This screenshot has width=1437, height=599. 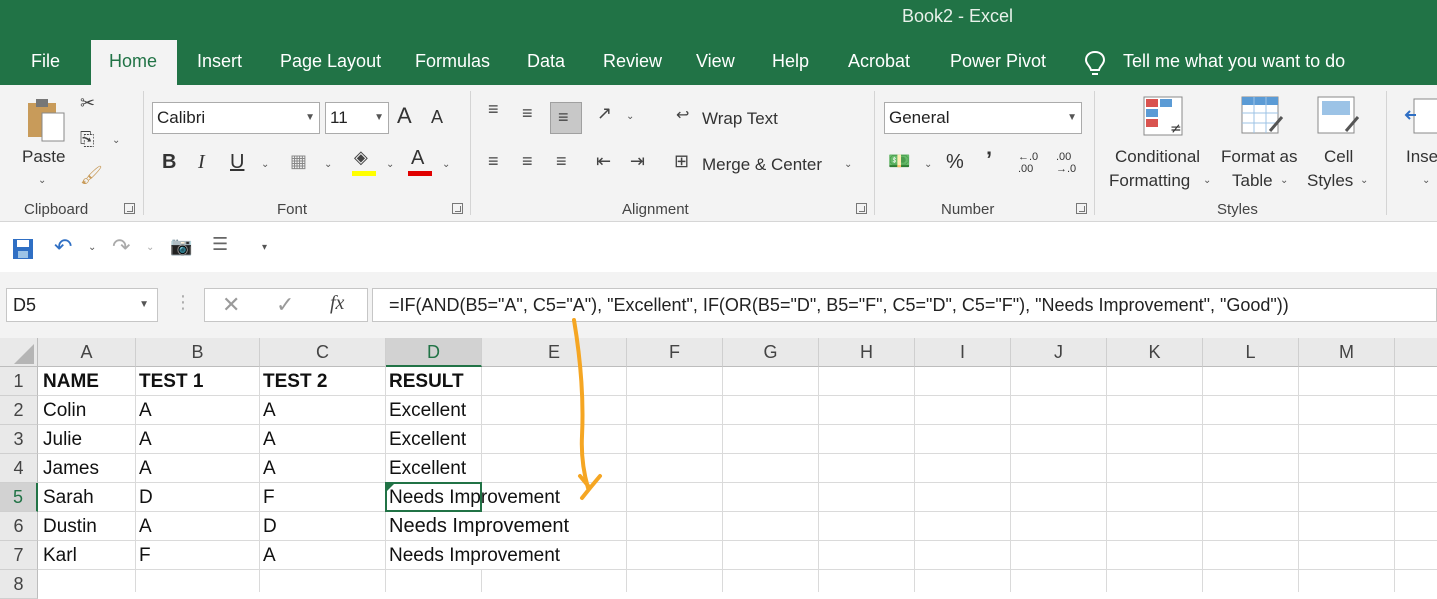 I want to click on column-header-n, so click(x=1416, y=352).